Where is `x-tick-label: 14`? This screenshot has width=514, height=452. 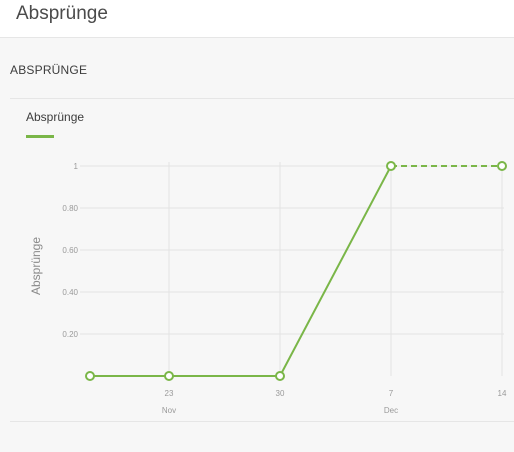 x-tick-label: 14 is located at coordinates (502, 393).